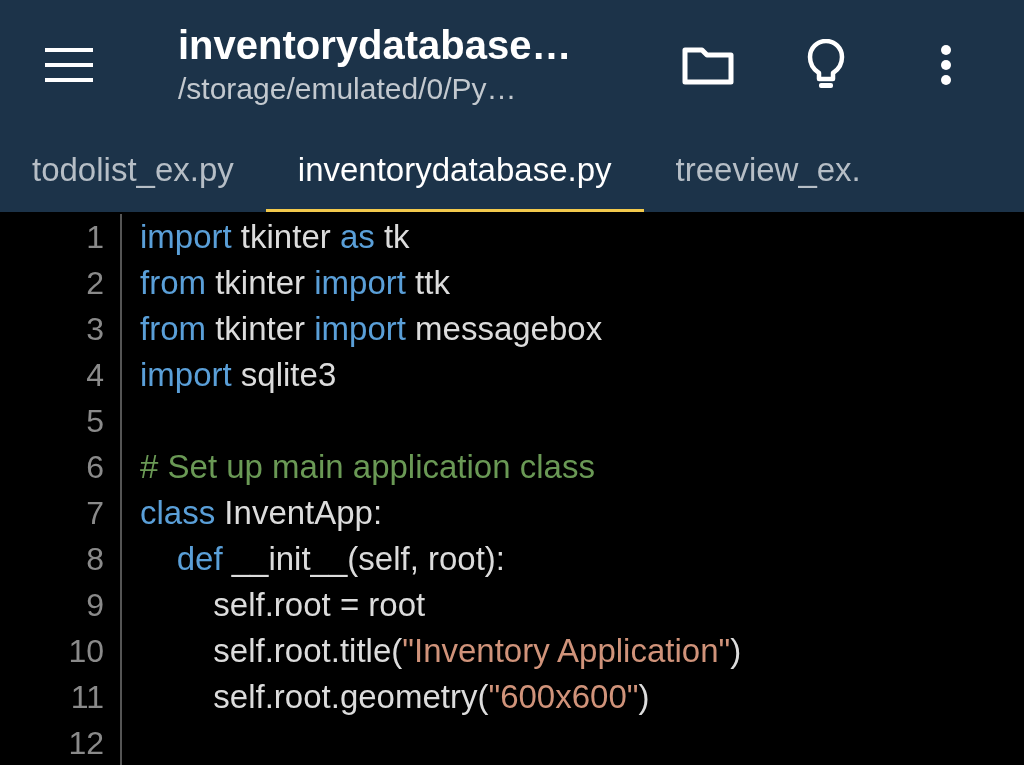 The height and width of the screenshot is (765, 1024). I want to click on line-number: 3, so click(95, 329).